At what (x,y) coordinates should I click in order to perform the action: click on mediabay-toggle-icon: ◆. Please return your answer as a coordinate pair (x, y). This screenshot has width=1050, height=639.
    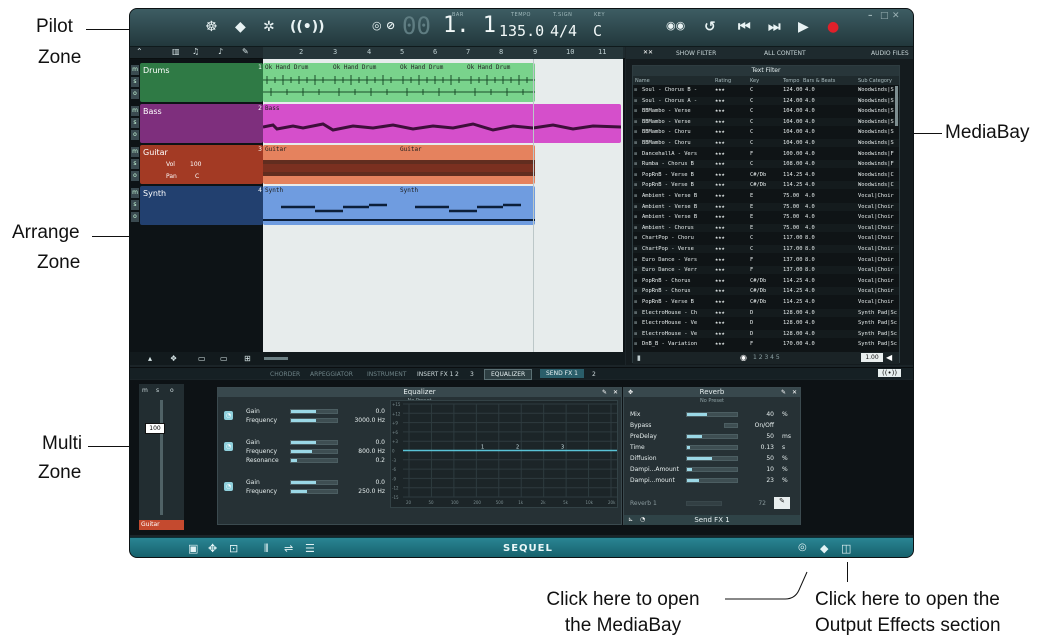
    Looking at the image, I should click on (824, 548).